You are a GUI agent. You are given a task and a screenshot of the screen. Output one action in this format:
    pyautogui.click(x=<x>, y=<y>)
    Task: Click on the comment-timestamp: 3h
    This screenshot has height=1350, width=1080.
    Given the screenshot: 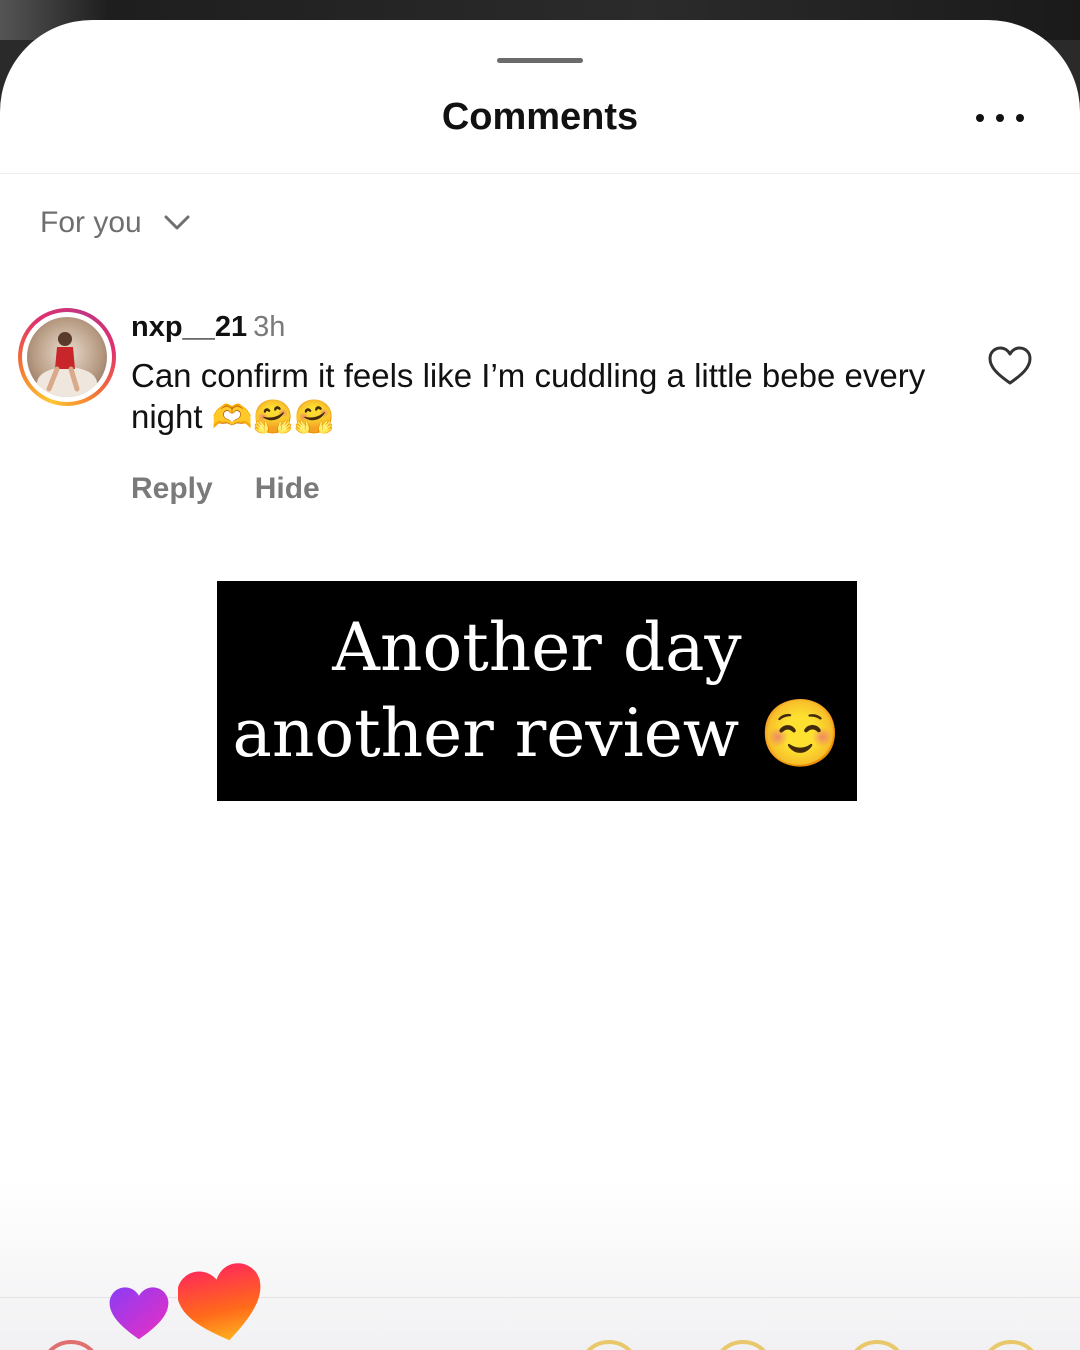 What is the action you would take?
    pyautogui.click(x=269, y=327)
    